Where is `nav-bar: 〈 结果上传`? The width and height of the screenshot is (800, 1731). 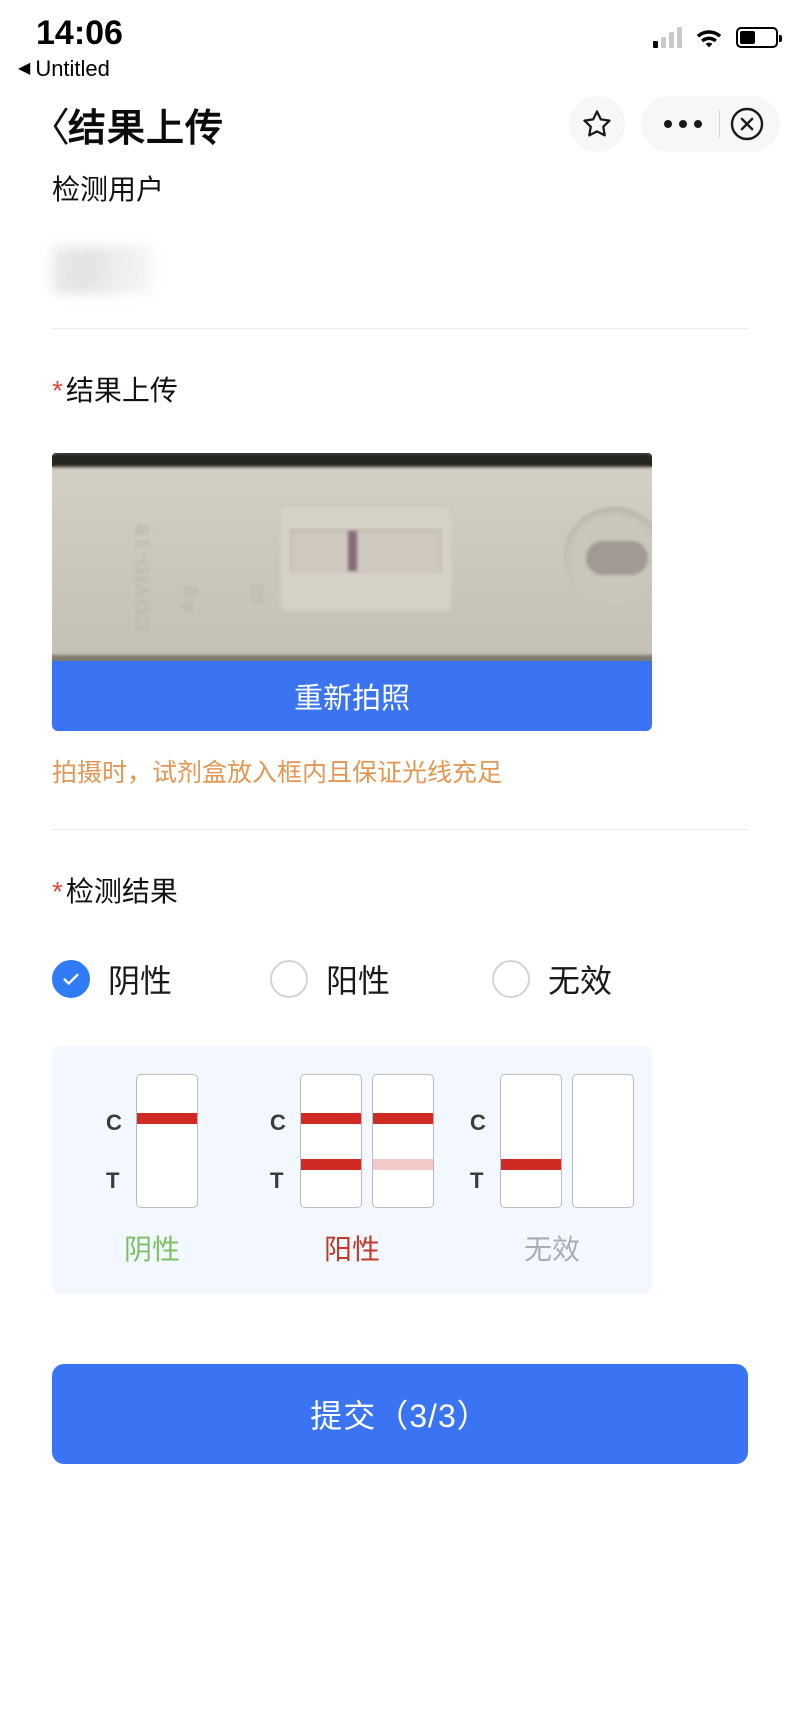
nav-bar: 〈 结果上传 is located at coordinates (400, 129).